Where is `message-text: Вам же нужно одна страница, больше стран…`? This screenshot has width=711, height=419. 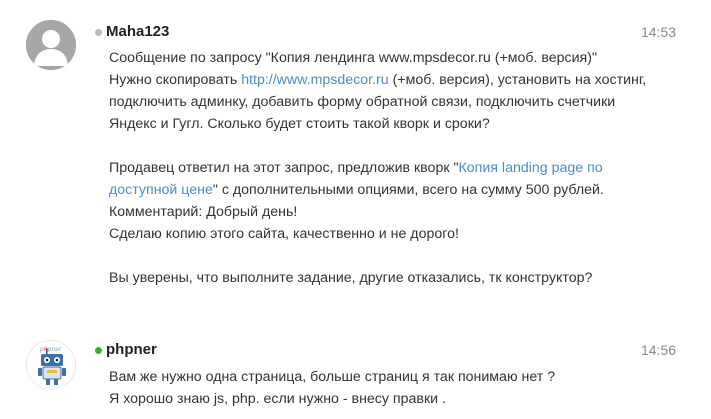 message-text: Вам же нужно одна страница, больше стран… is located at coordinates (332, 377).